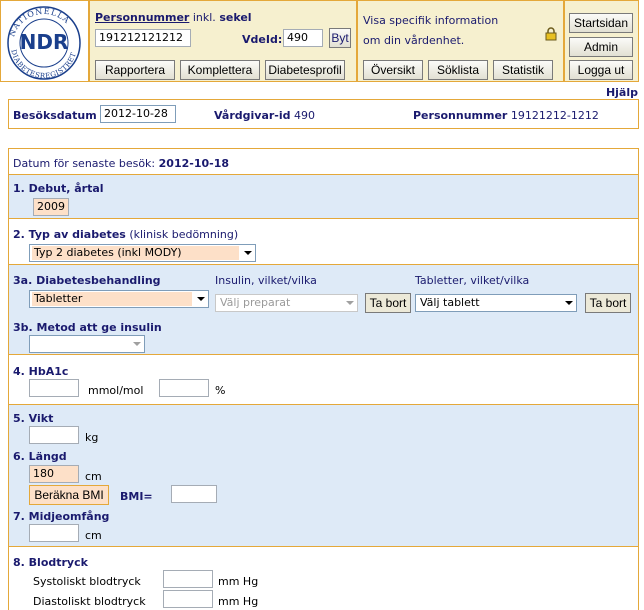 This screenshot has height=610, width=644. I want to click on tab-rapportera: Rapportera, so click(135, 70).